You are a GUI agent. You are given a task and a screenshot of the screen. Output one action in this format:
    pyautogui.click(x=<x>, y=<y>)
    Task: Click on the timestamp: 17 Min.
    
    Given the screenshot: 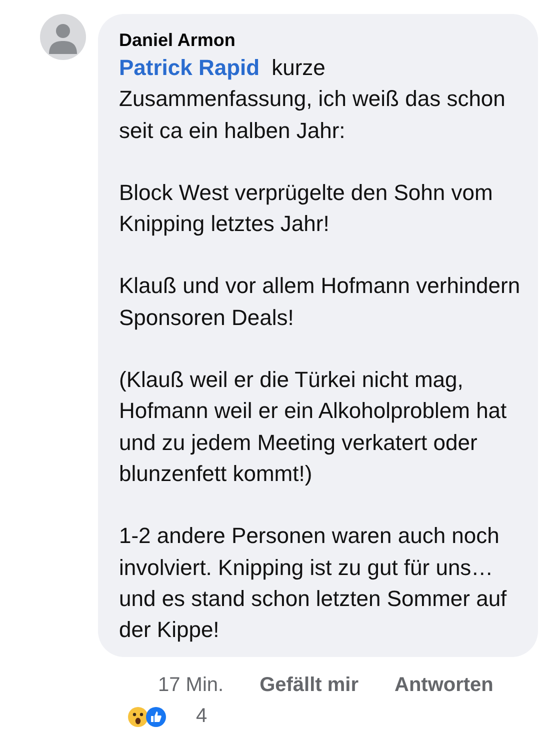 What is the action you would take?
    pyautogui.click(x=191, y=685)
    